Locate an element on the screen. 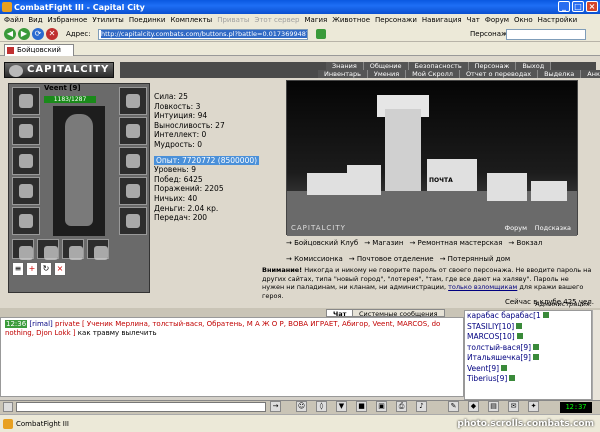  location-link: → Ремонтная мастерская is located at coordinates (455, 243).